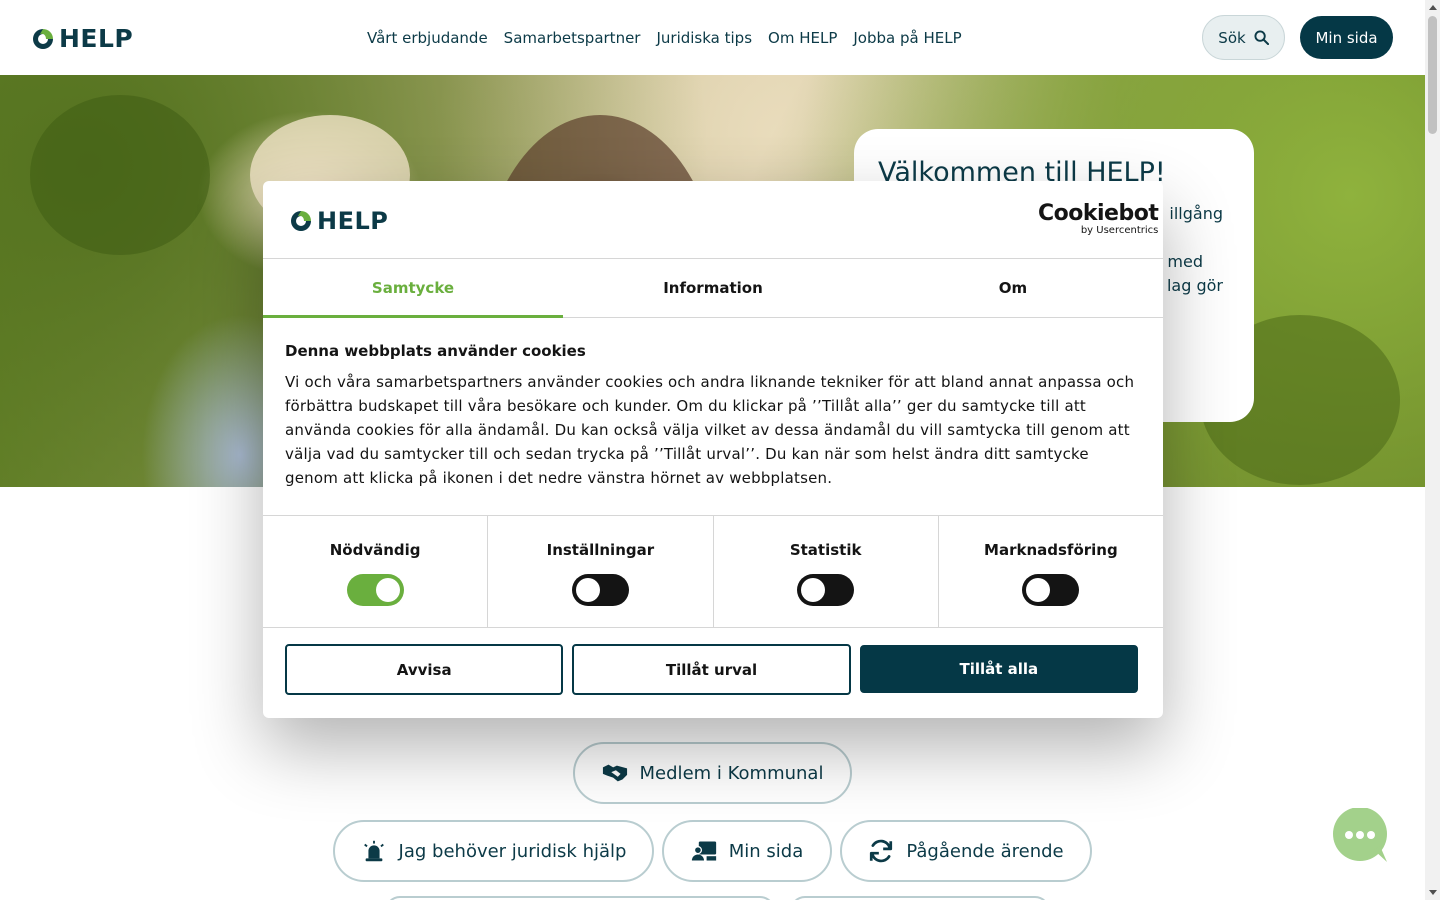  What do you see at coordinates (1119, 230) in the screenshot?
I see `cookiebot-by: by Usercentrics` at bounding box center [1119, 230].